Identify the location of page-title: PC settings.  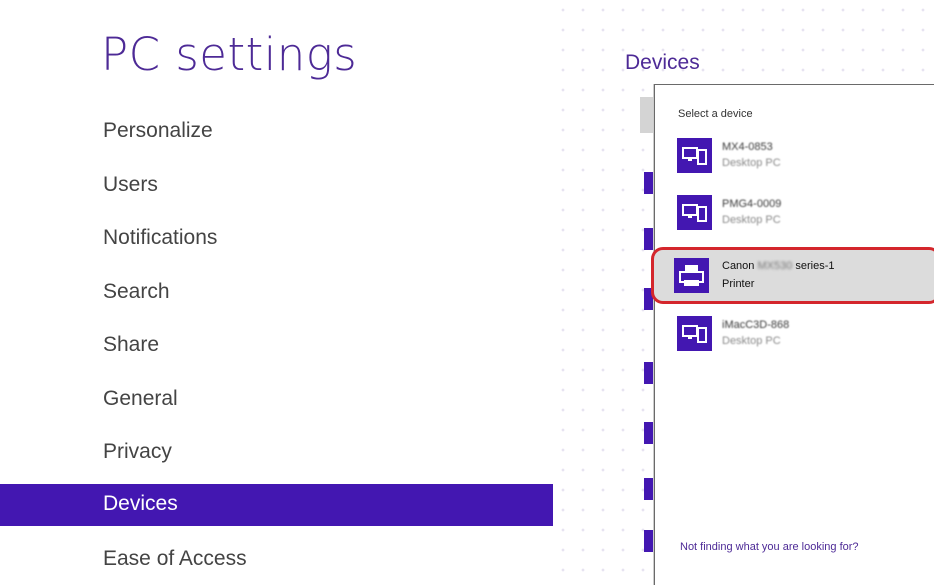
(229, 54).